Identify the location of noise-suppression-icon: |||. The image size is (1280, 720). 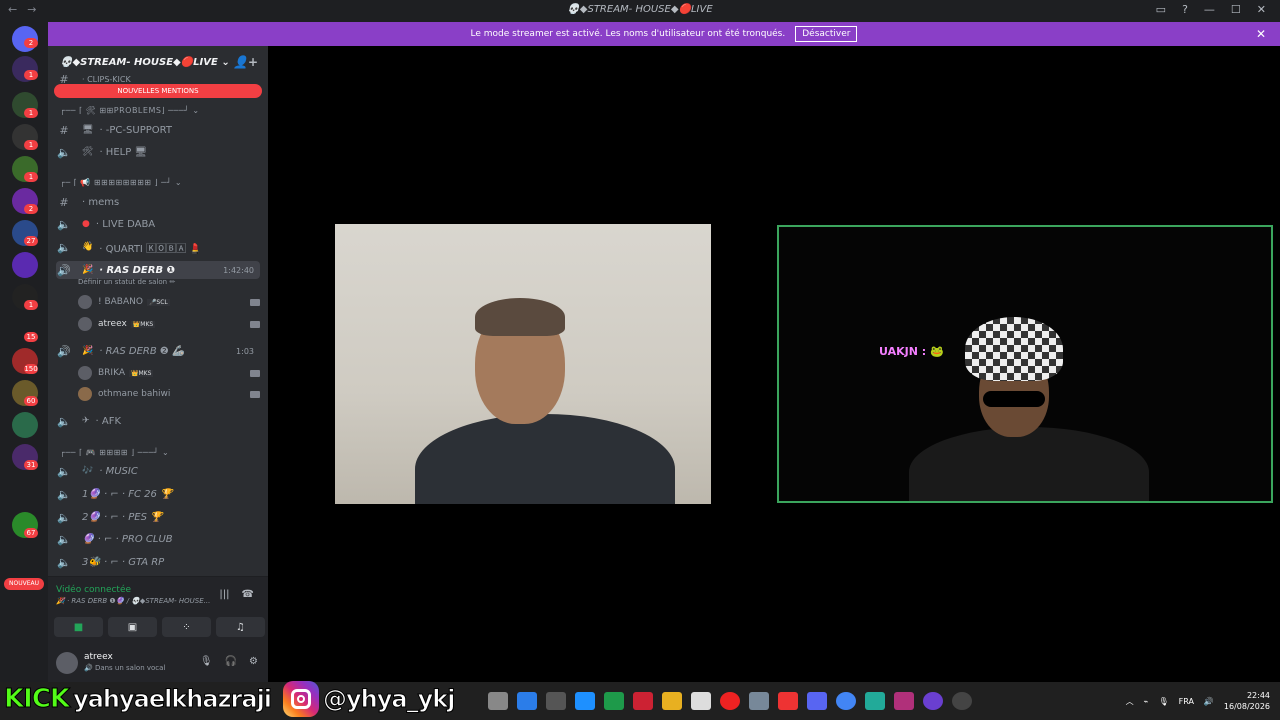
(224, 594).